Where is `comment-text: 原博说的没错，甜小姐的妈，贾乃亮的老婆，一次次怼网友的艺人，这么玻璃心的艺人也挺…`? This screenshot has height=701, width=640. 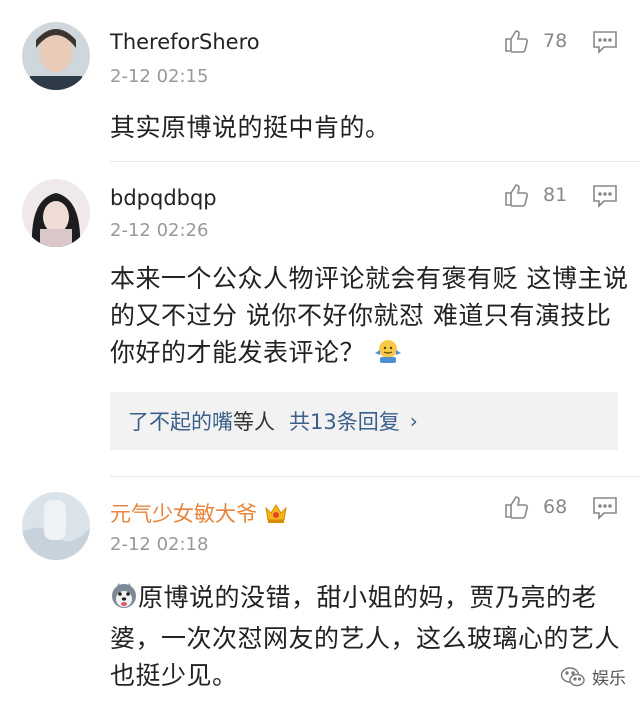
comment-text: 原博说的没错，甜小姐的妈，贾乃亮的老婆，一次次怼网友的艺人，这么玻璃心的艺人也挺… is located at coordinates (370, 636).